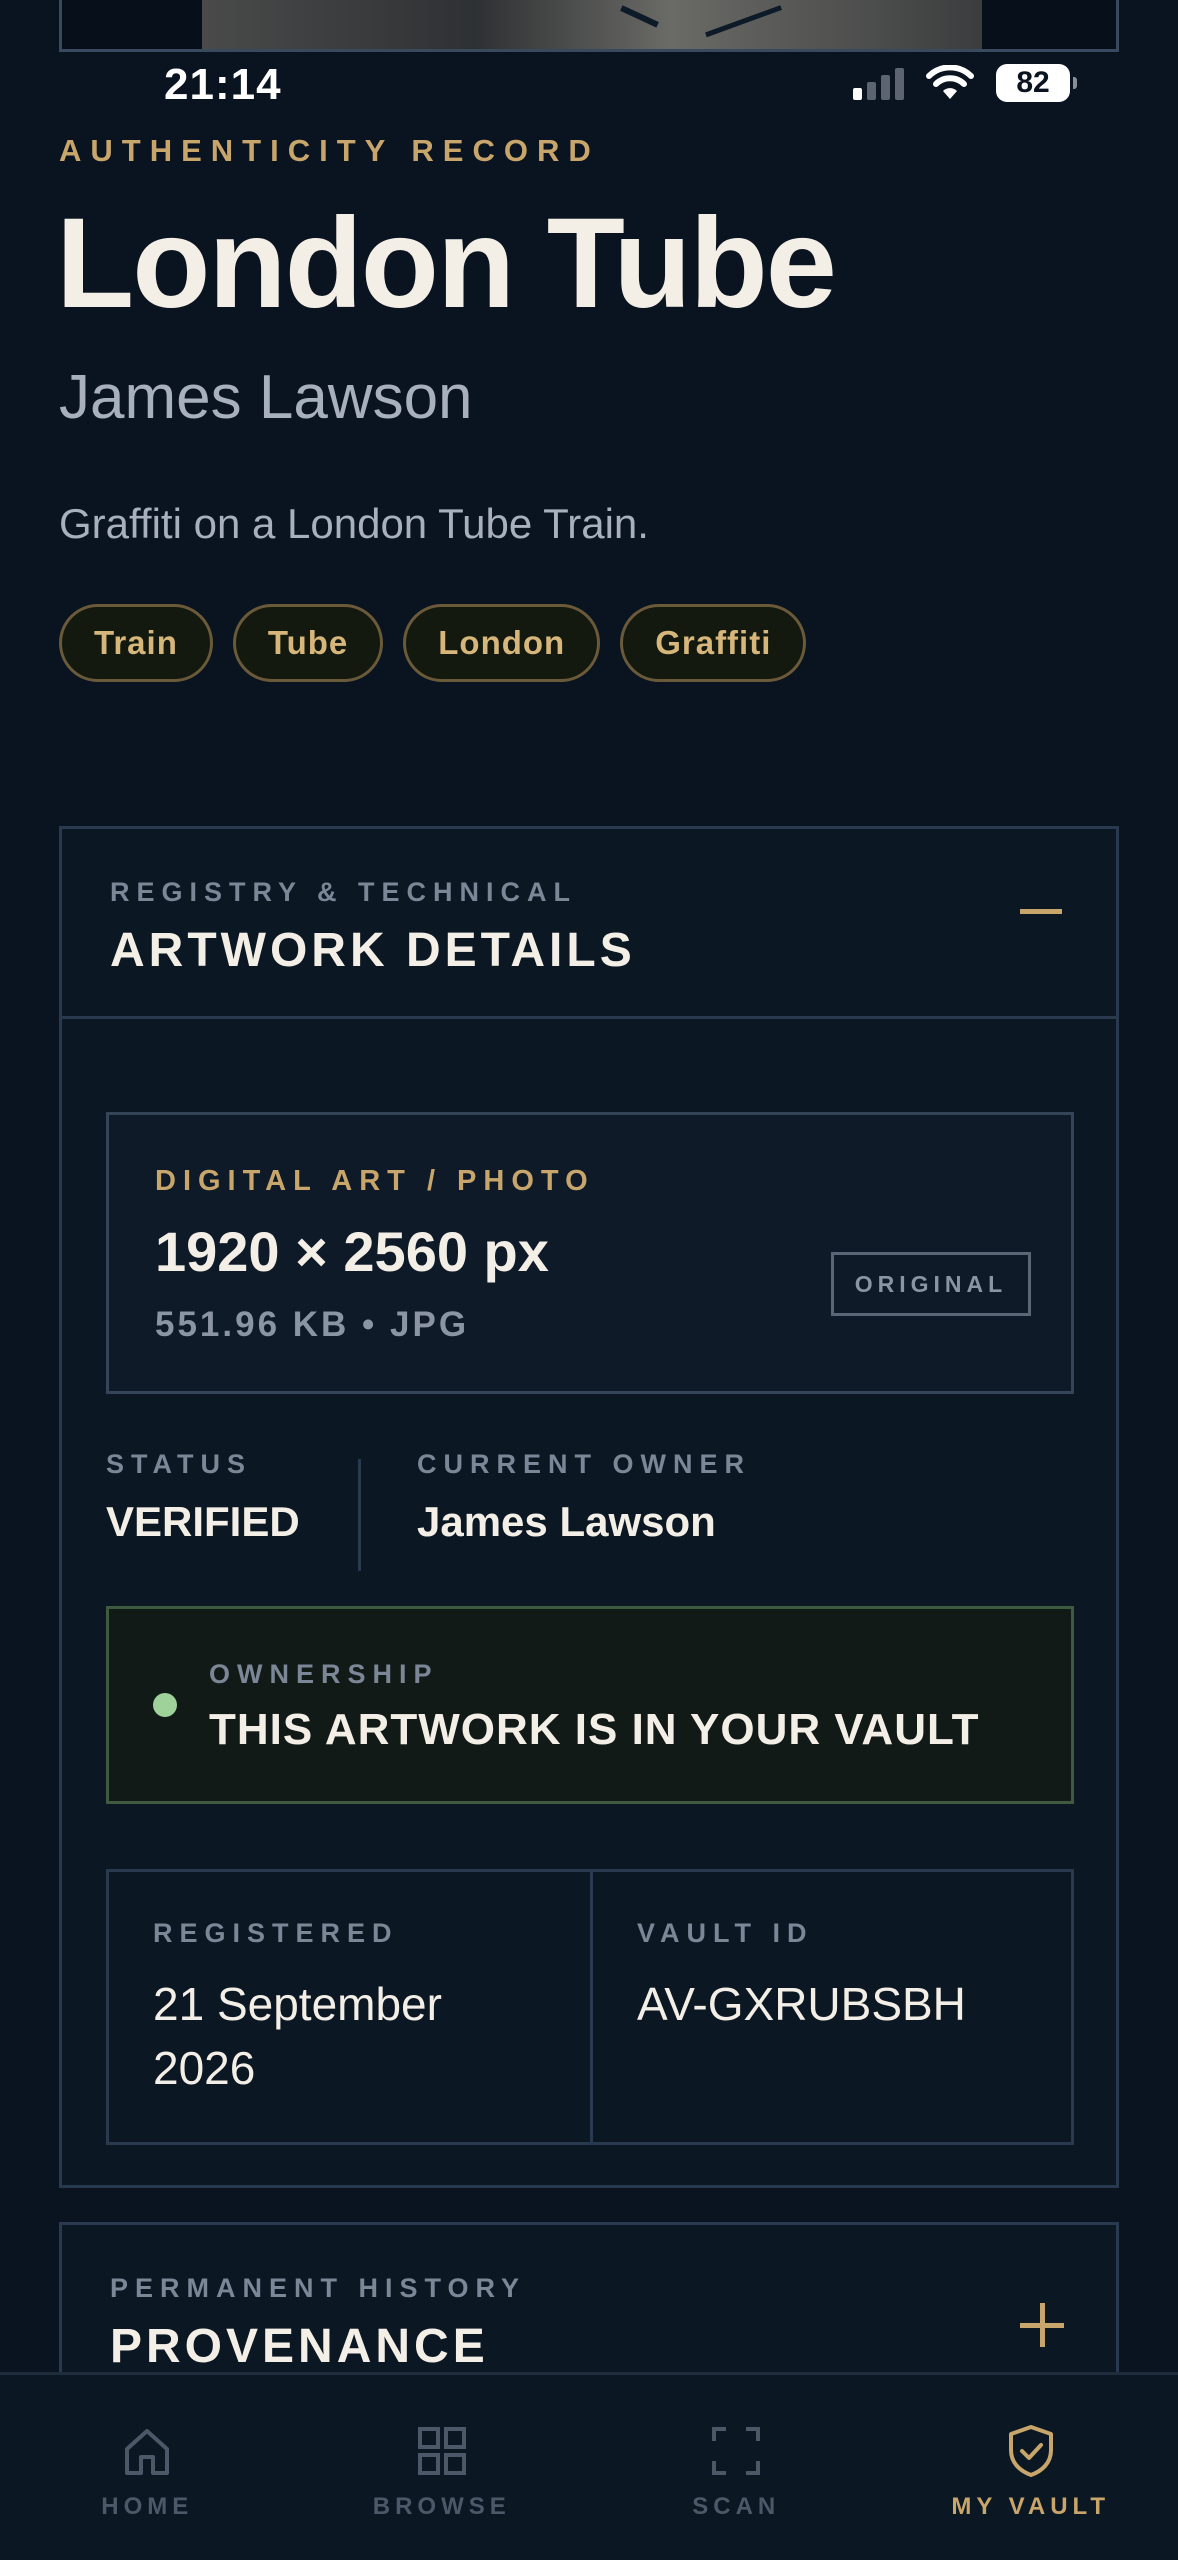 The height and width of the screenshot is (2560, 1178). Describe the element at coordinates (318, 2288) in the screenshot. I see `section-eyebrow: PERMANENT HISTORY` at that location.